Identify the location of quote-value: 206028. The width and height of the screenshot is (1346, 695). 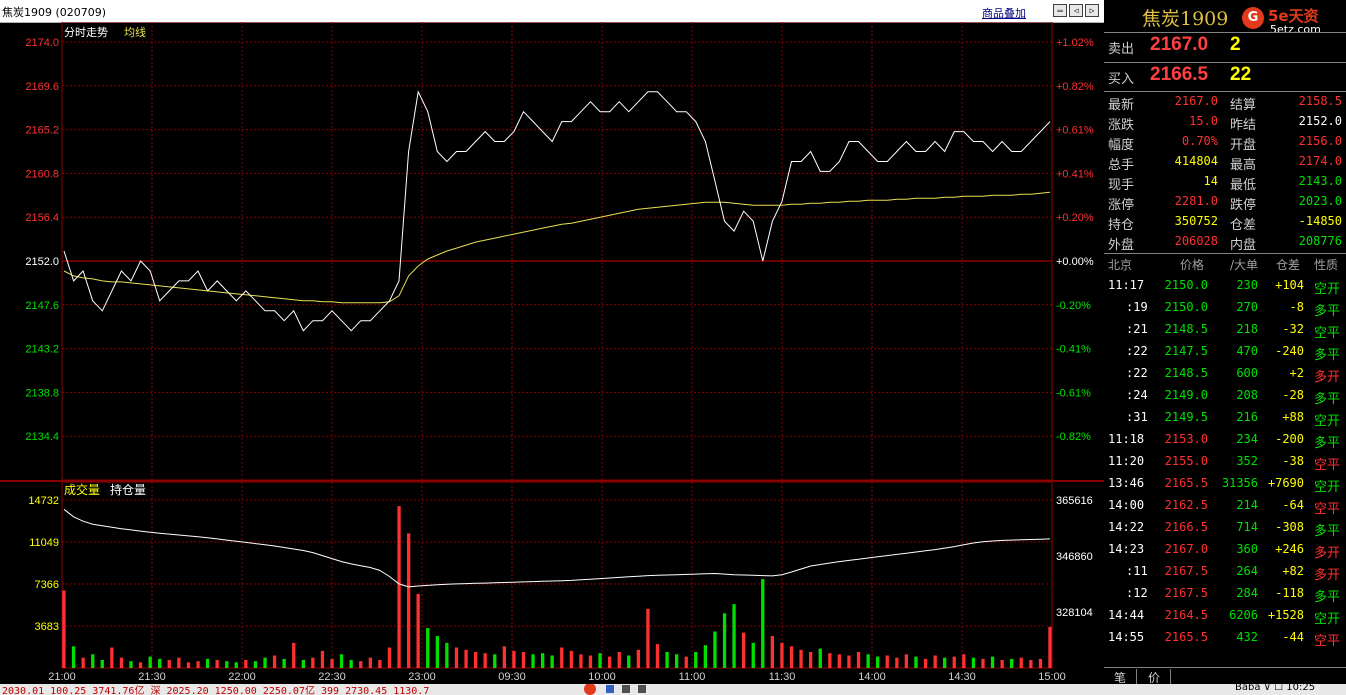
(1196, 241).